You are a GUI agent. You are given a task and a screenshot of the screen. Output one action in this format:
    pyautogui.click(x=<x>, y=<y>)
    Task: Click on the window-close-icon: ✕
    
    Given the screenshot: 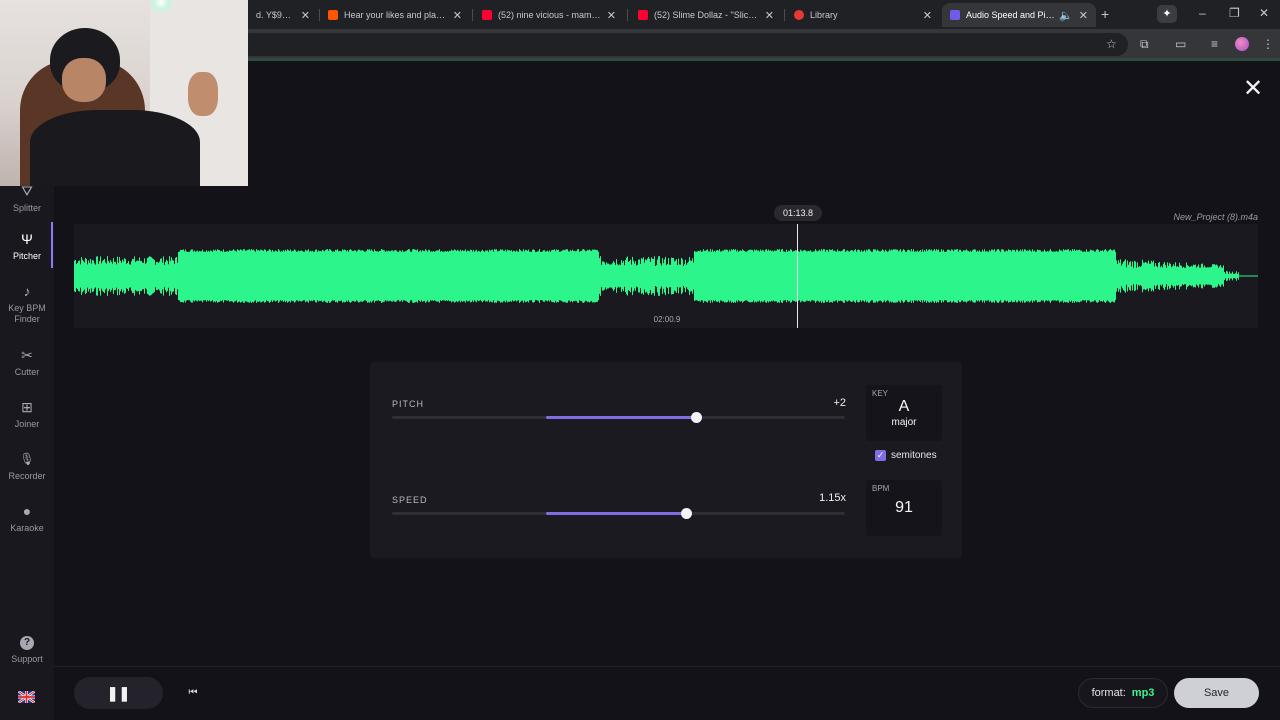 What is the action you would take?
    pyautogui.click(x=1264, y=13)
    